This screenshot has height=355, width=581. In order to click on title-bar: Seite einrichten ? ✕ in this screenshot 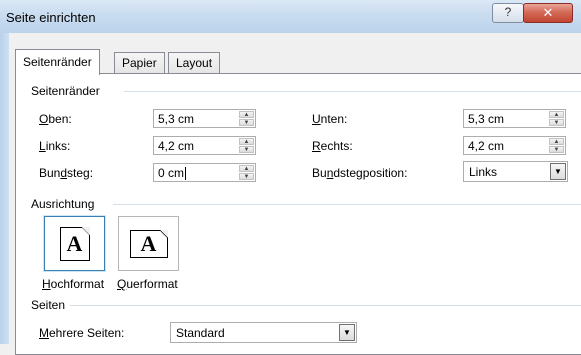, I will do `click(290, 16)`.